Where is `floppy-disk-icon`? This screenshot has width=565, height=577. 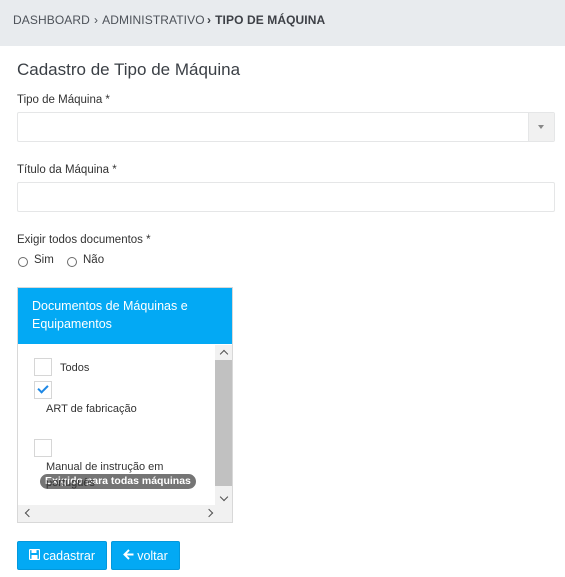 floppy-disk-icon is located at coordinates (34, 555).